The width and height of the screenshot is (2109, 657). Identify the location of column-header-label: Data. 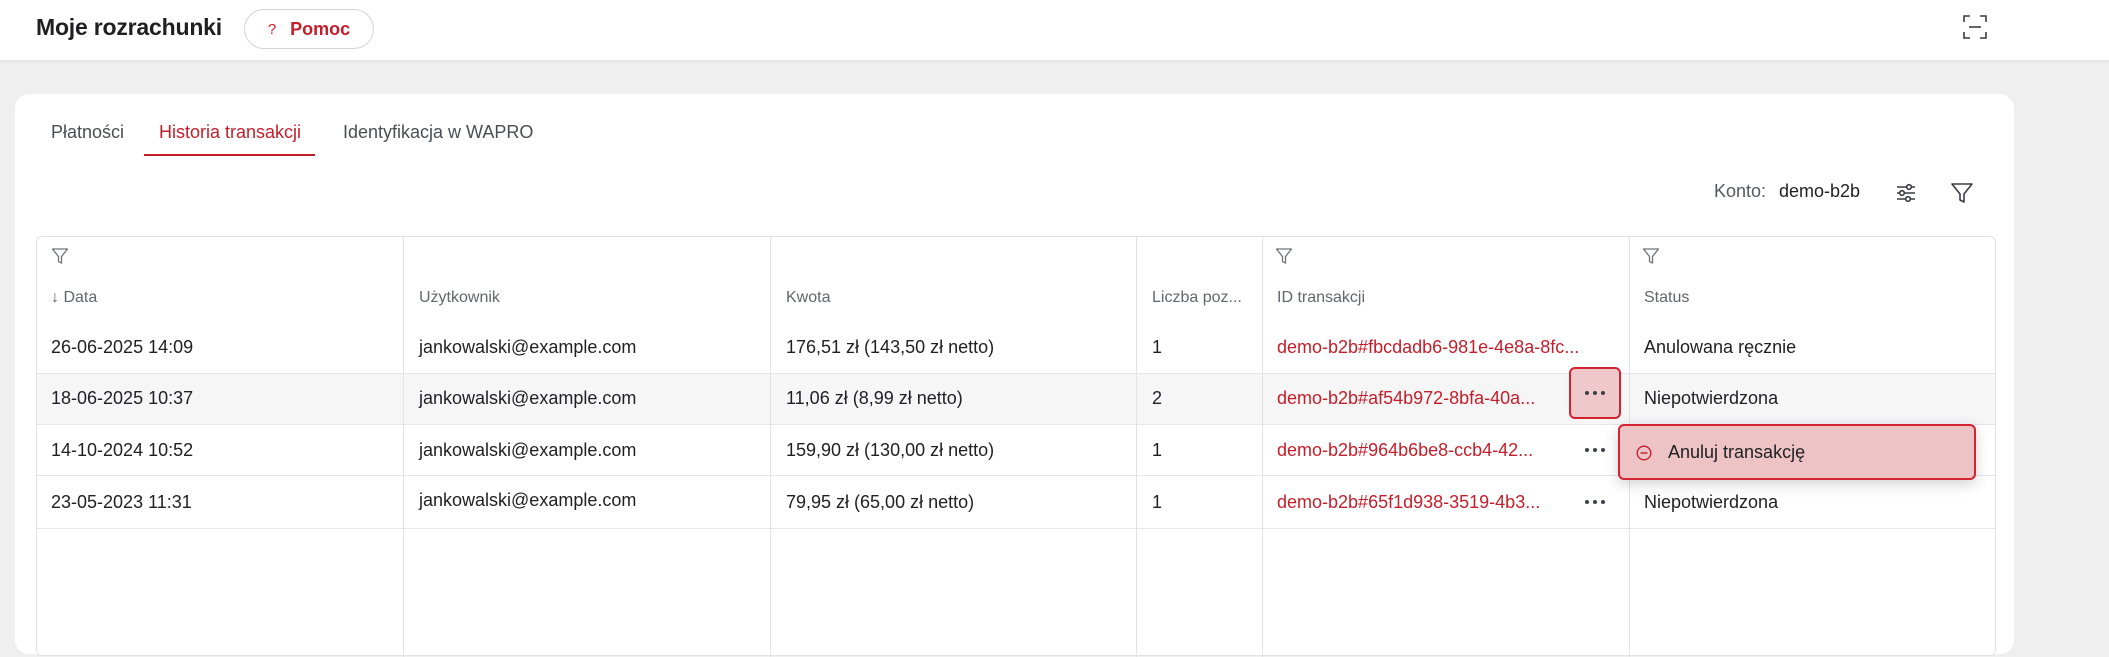
(80, 297).